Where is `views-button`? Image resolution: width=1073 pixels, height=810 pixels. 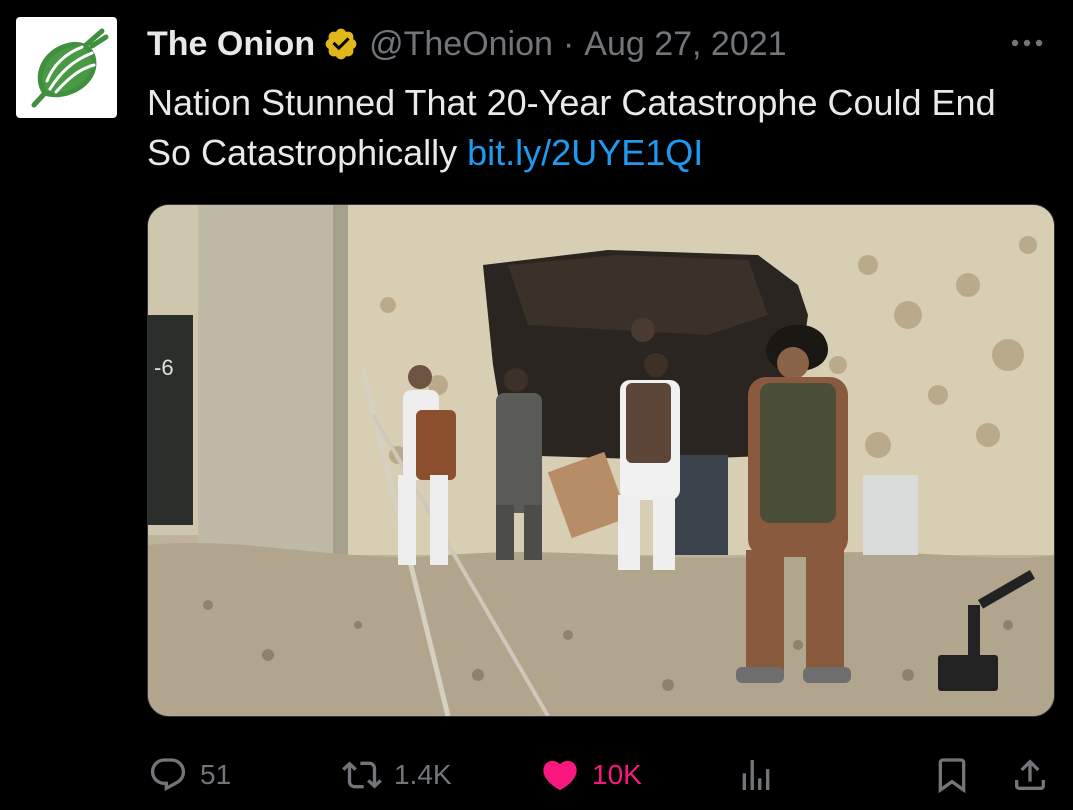
views-button is located at coordinates (762, 775).